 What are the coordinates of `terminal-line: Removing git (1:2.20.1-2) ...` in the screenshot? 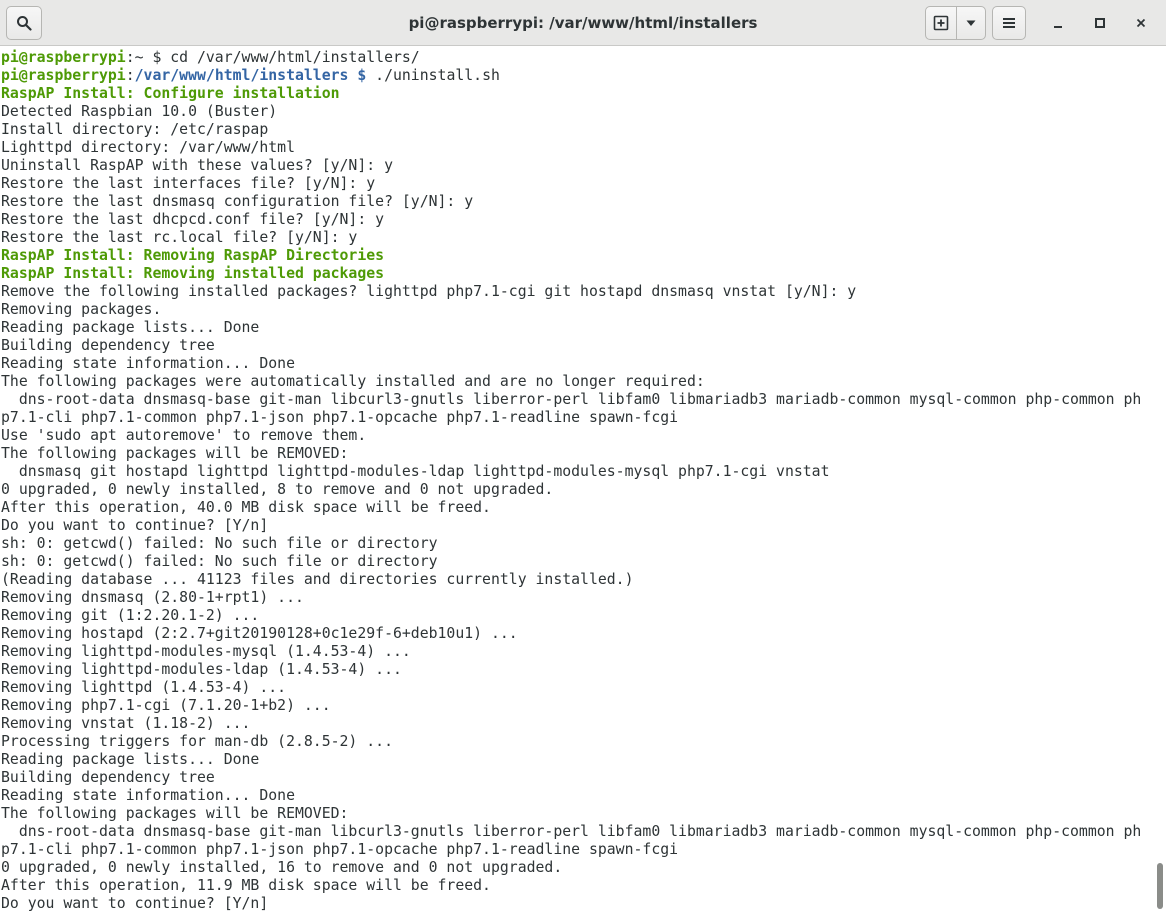 It's located at (577, 616).